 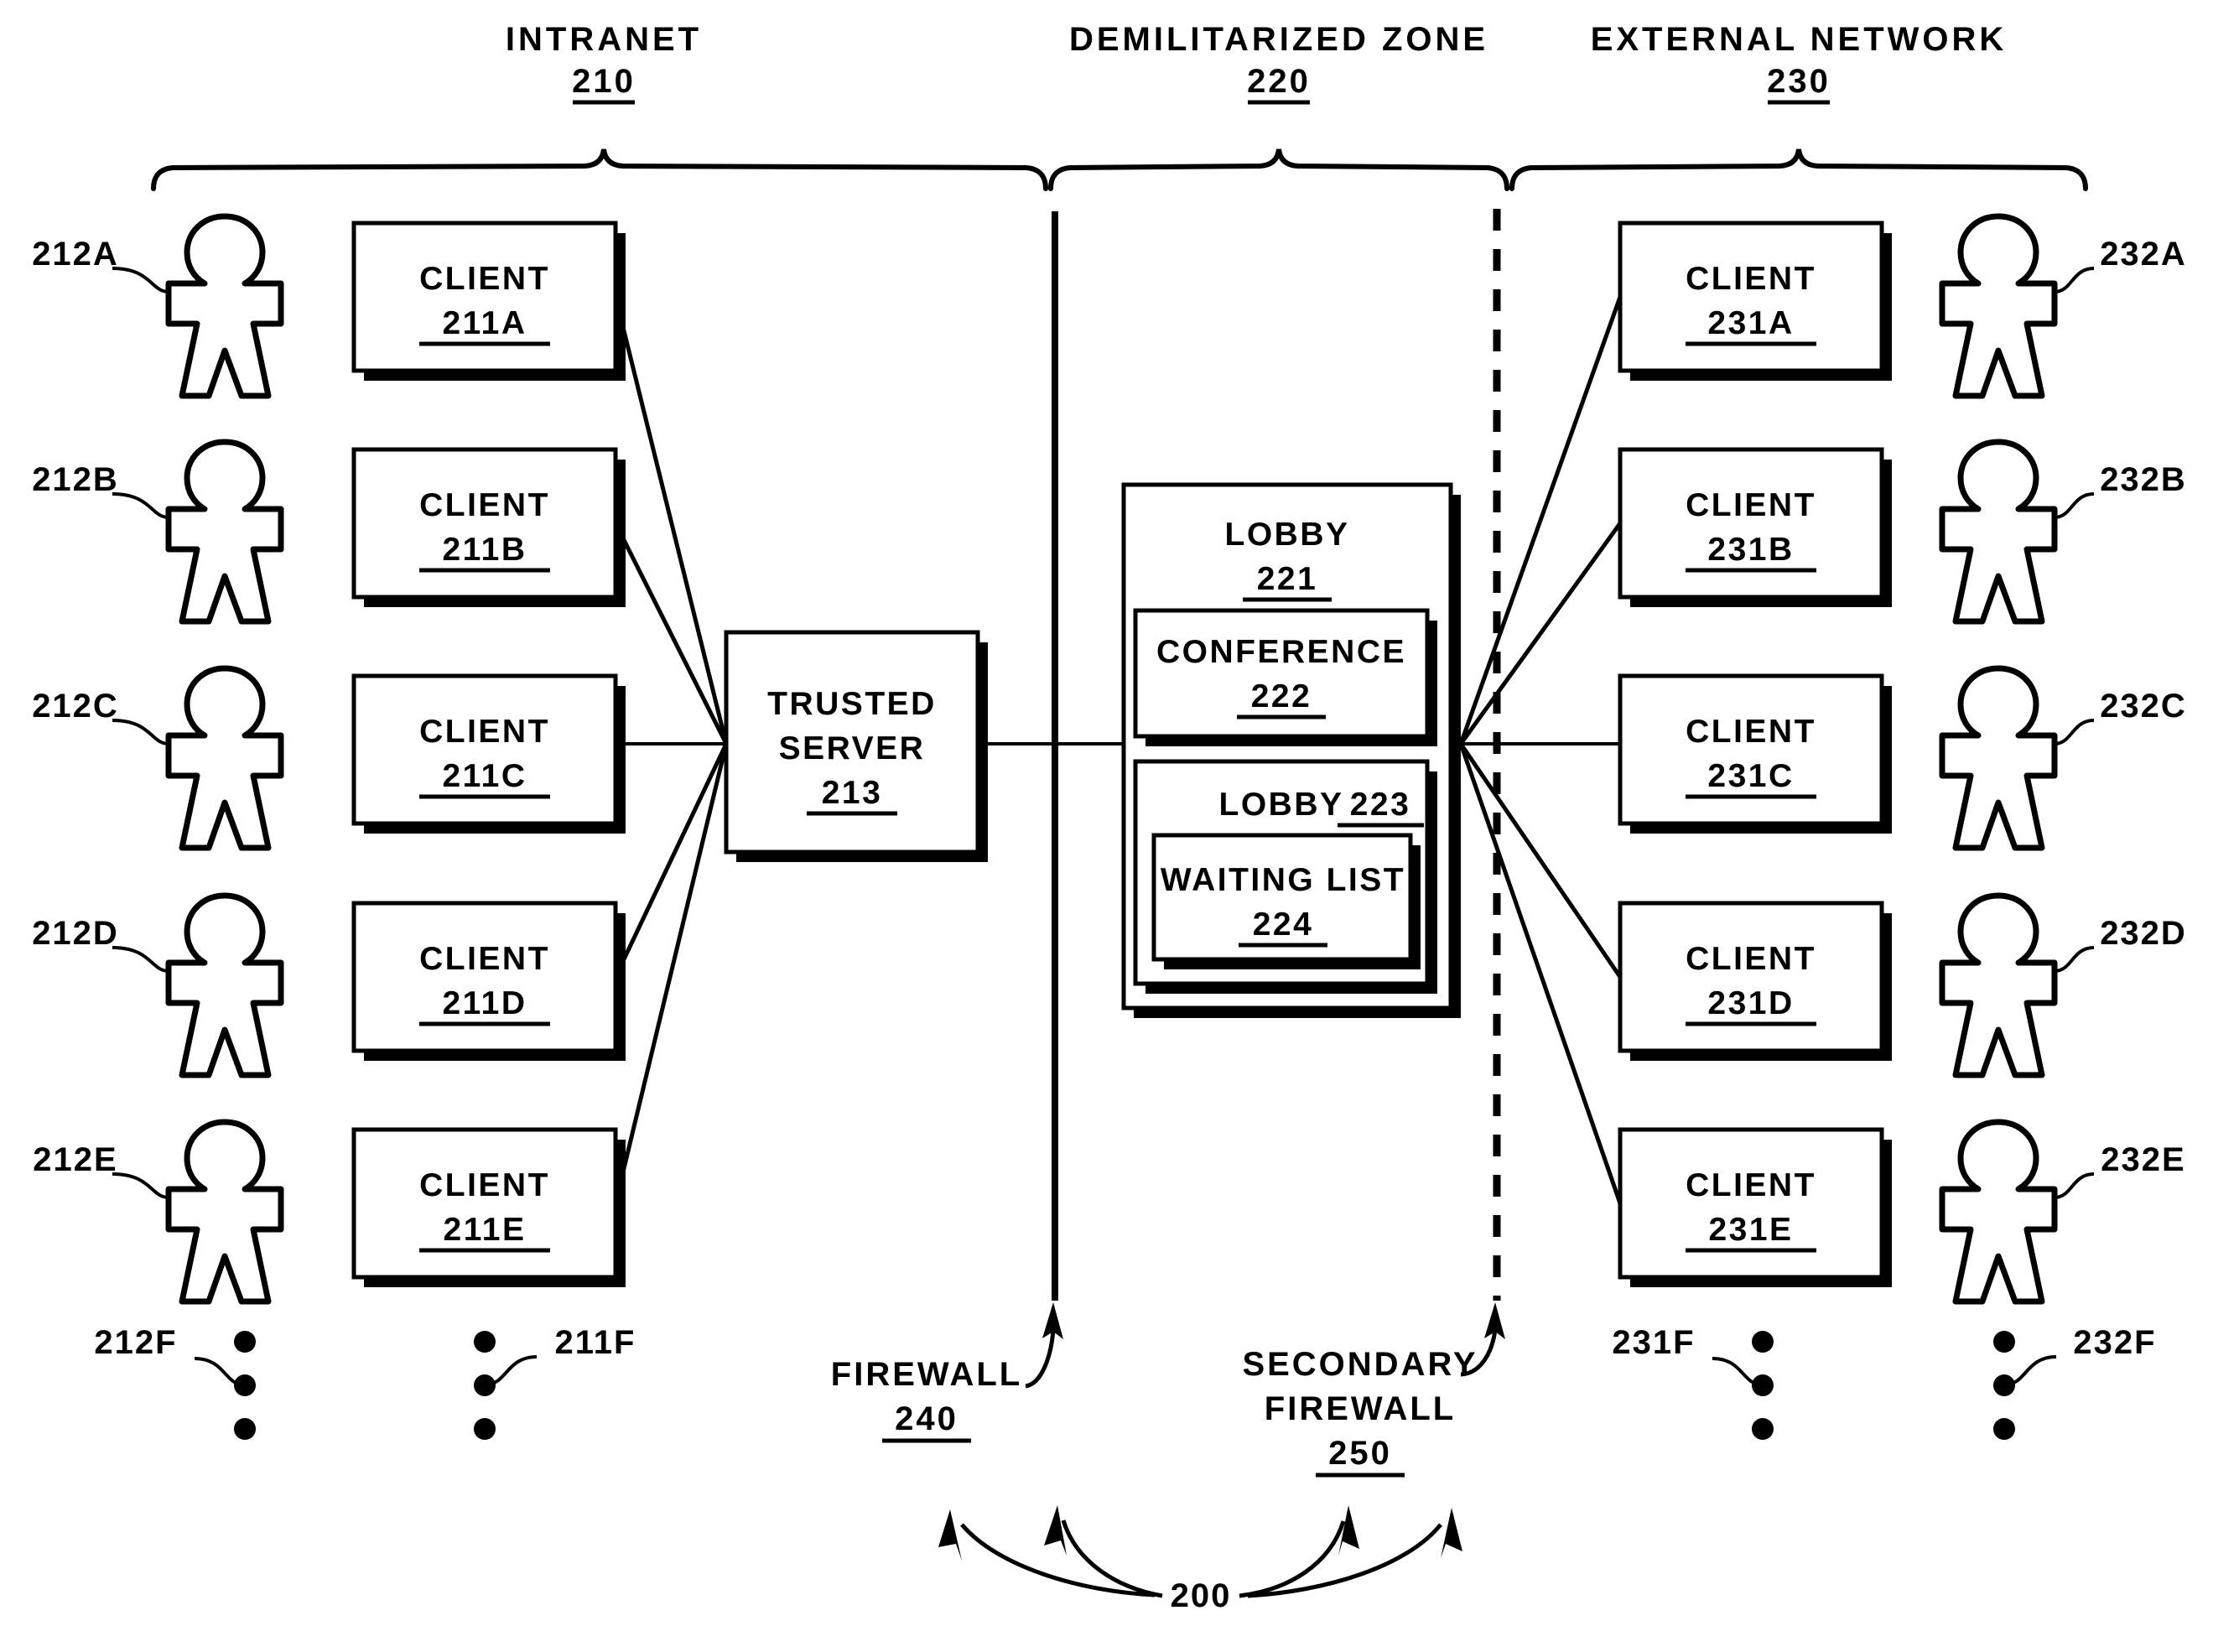 What do you see at coordinates (140, 959) in the screenshot?
I see `leader-line-212D` at bounding box center [140, 959].